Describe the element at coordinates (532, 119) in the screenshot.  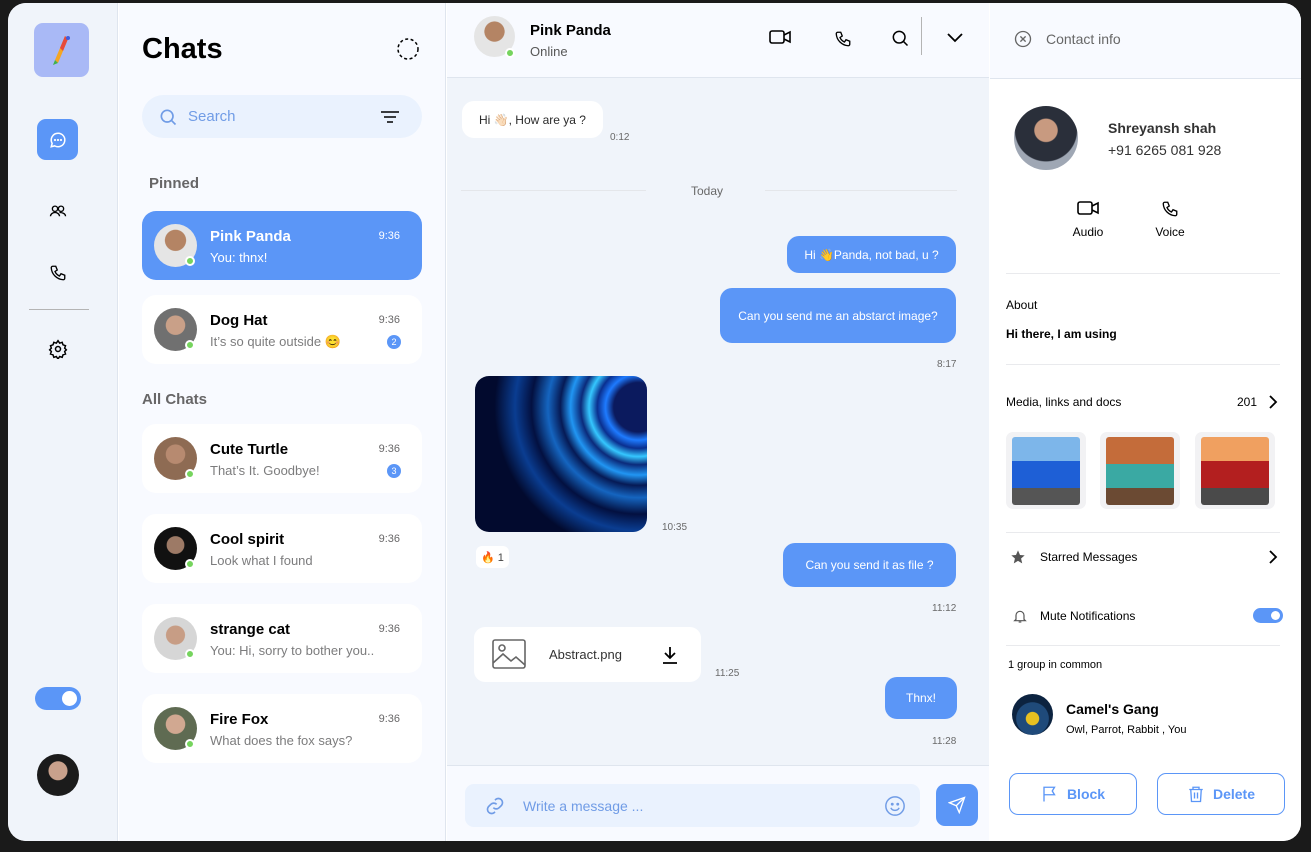
I see `message-bubble: Hi 👋🏻, How are ya ?` at that location.